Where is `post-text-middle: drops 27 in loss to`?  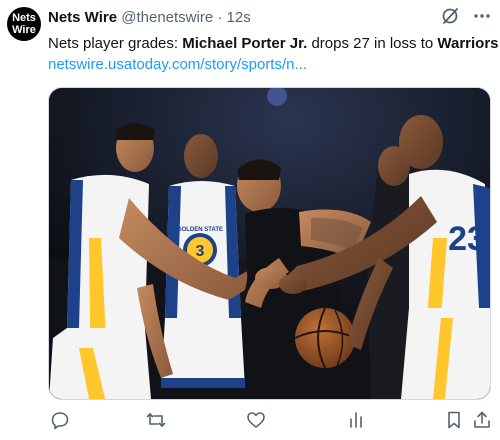
post-text-middle: drops 27 in loss to is located at coordinates (372, 43).